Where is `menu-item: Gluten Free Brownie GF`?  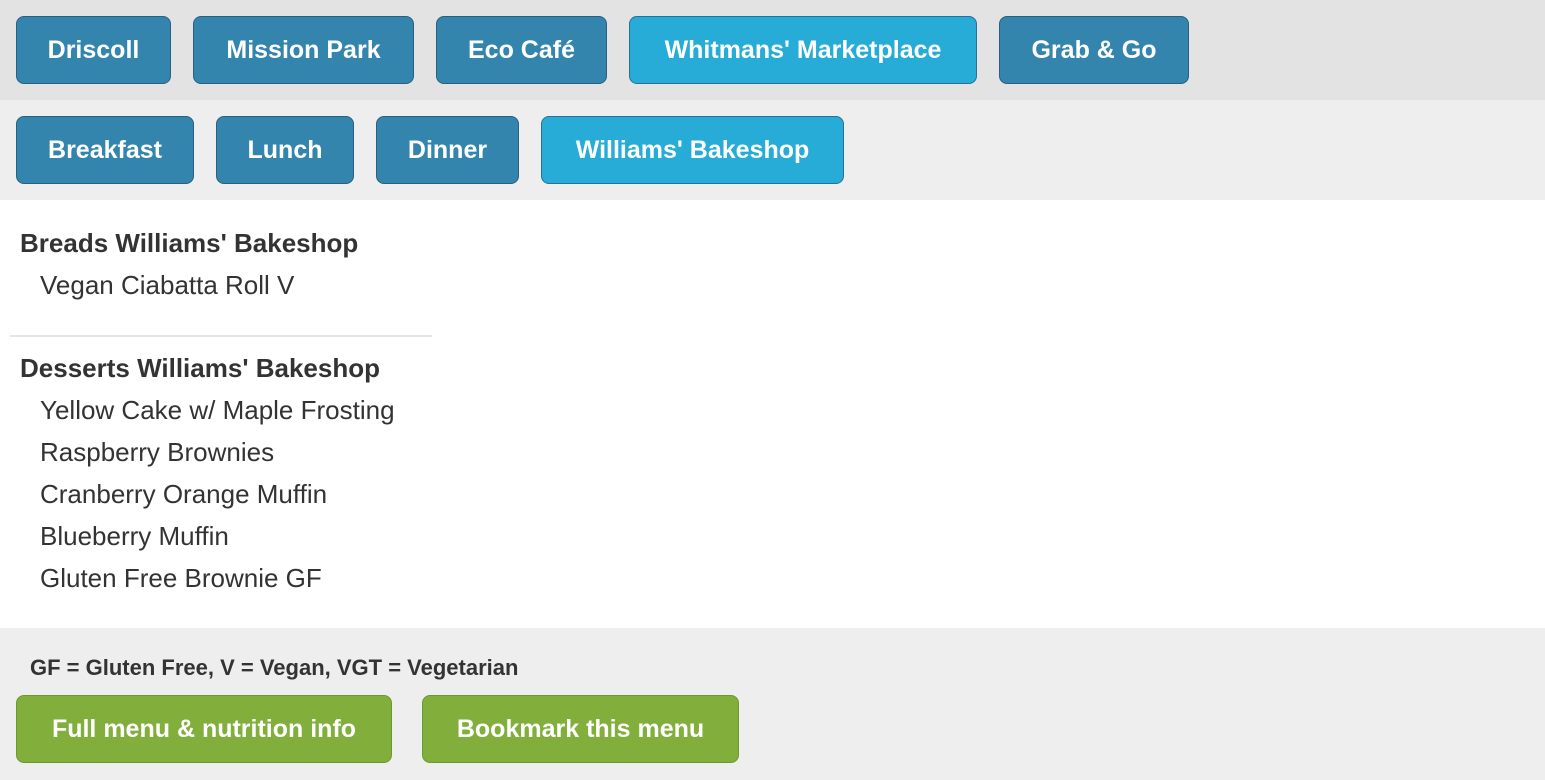
menu-item: Gluten Free Brownie GF is located at coordinates (181, 578).